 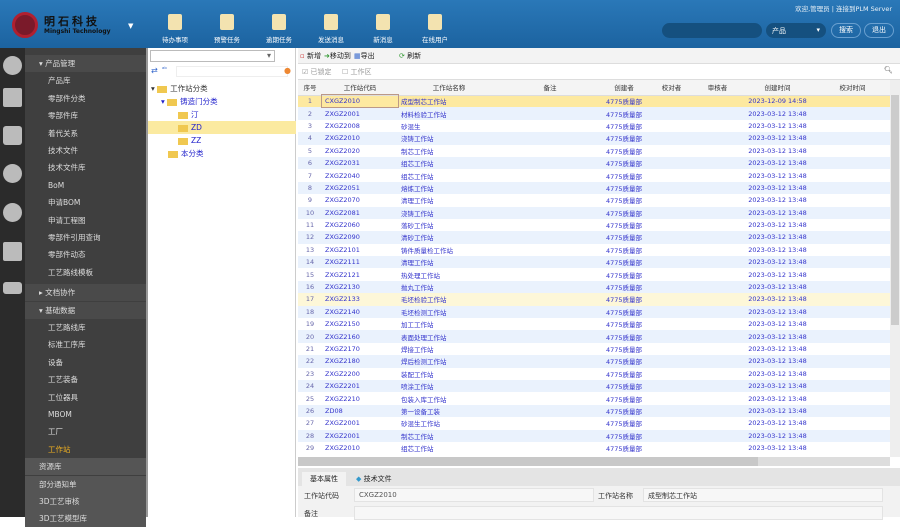 What do you see at coordinates (435, 29) in the screenshot?
I see `toolbar-button-users: 在线用户` at bounding box center [435, 29].